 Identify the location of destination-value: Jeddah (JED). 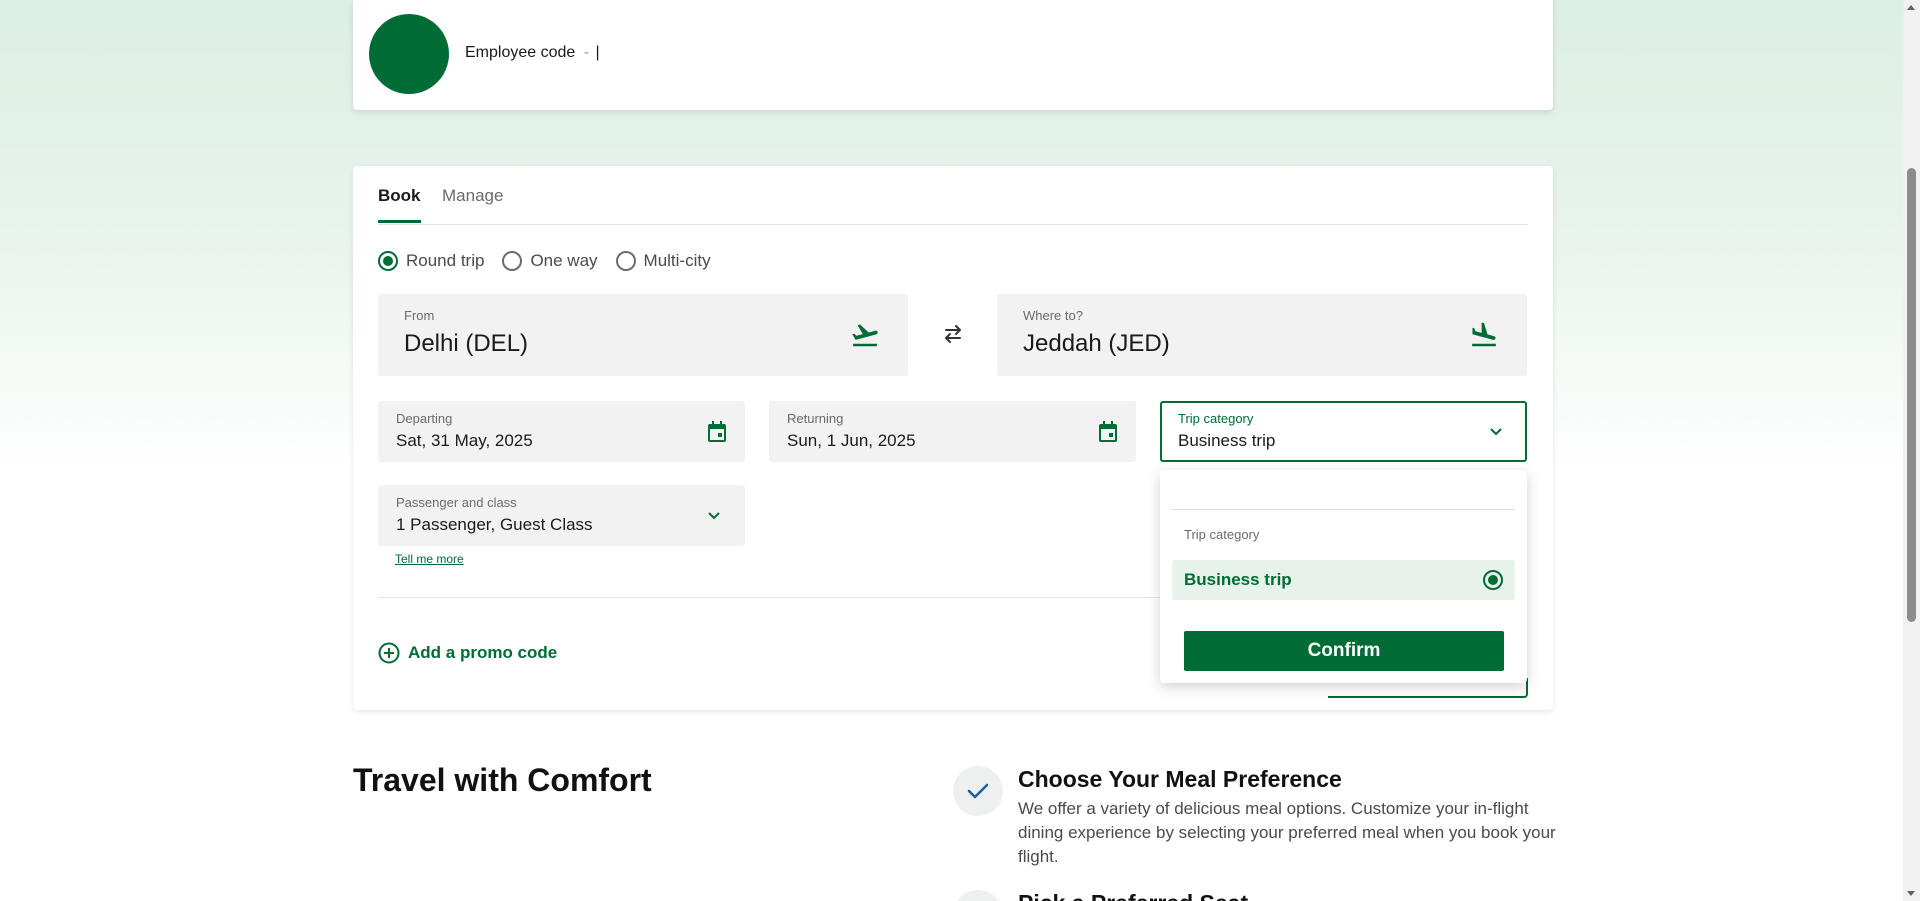
(1096, 344).